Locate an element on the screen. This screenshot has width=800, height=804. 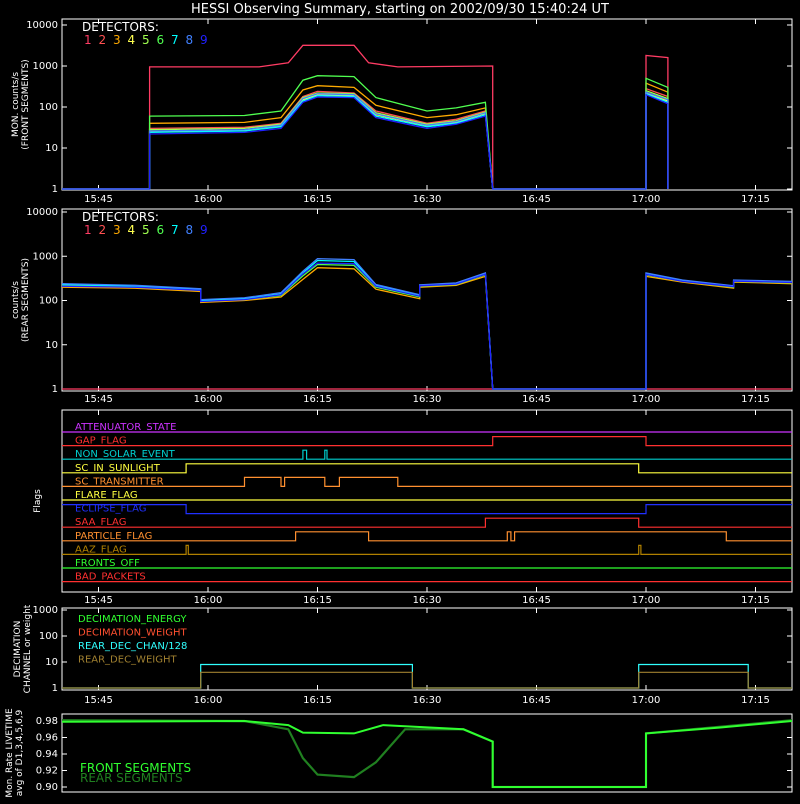
decimation-legend-item: REAR_DEC_CHAN/128 is located at coordinates (132, 646).